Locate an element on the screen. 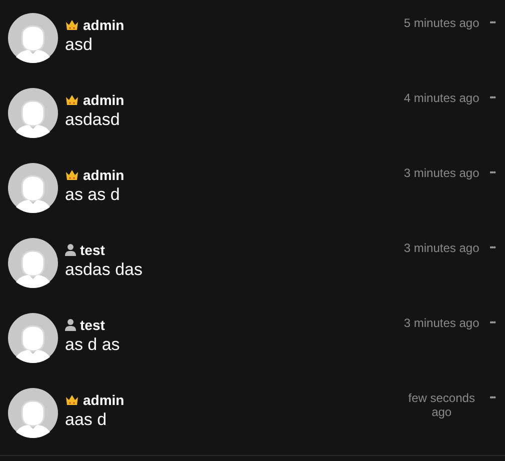 The height and width of the screenshot is (461, 505). comment-text: asd is located at coordinates (79, 45).